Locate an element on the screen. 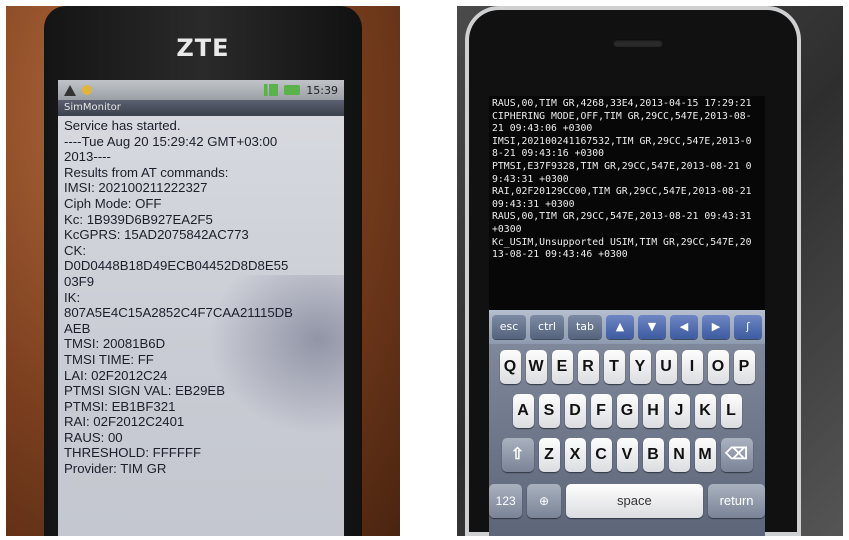 The image size is (849, 540). key-a: A is located at coordinates (523, 411).